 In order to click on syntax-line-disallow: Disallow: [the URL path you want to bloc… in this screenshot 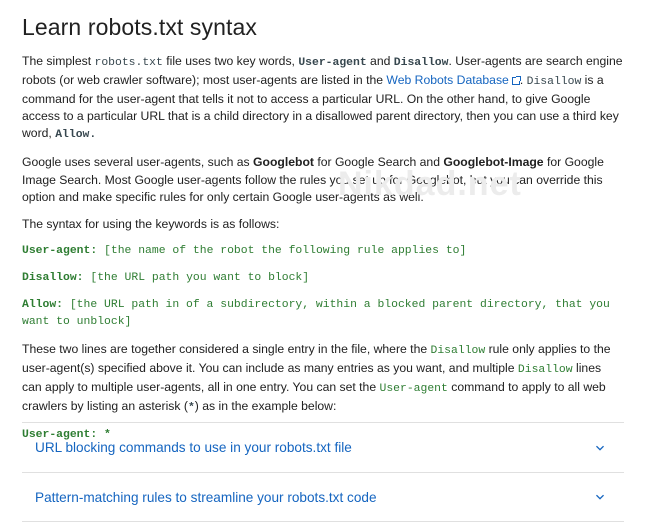, I will do `click(323, 278)`.